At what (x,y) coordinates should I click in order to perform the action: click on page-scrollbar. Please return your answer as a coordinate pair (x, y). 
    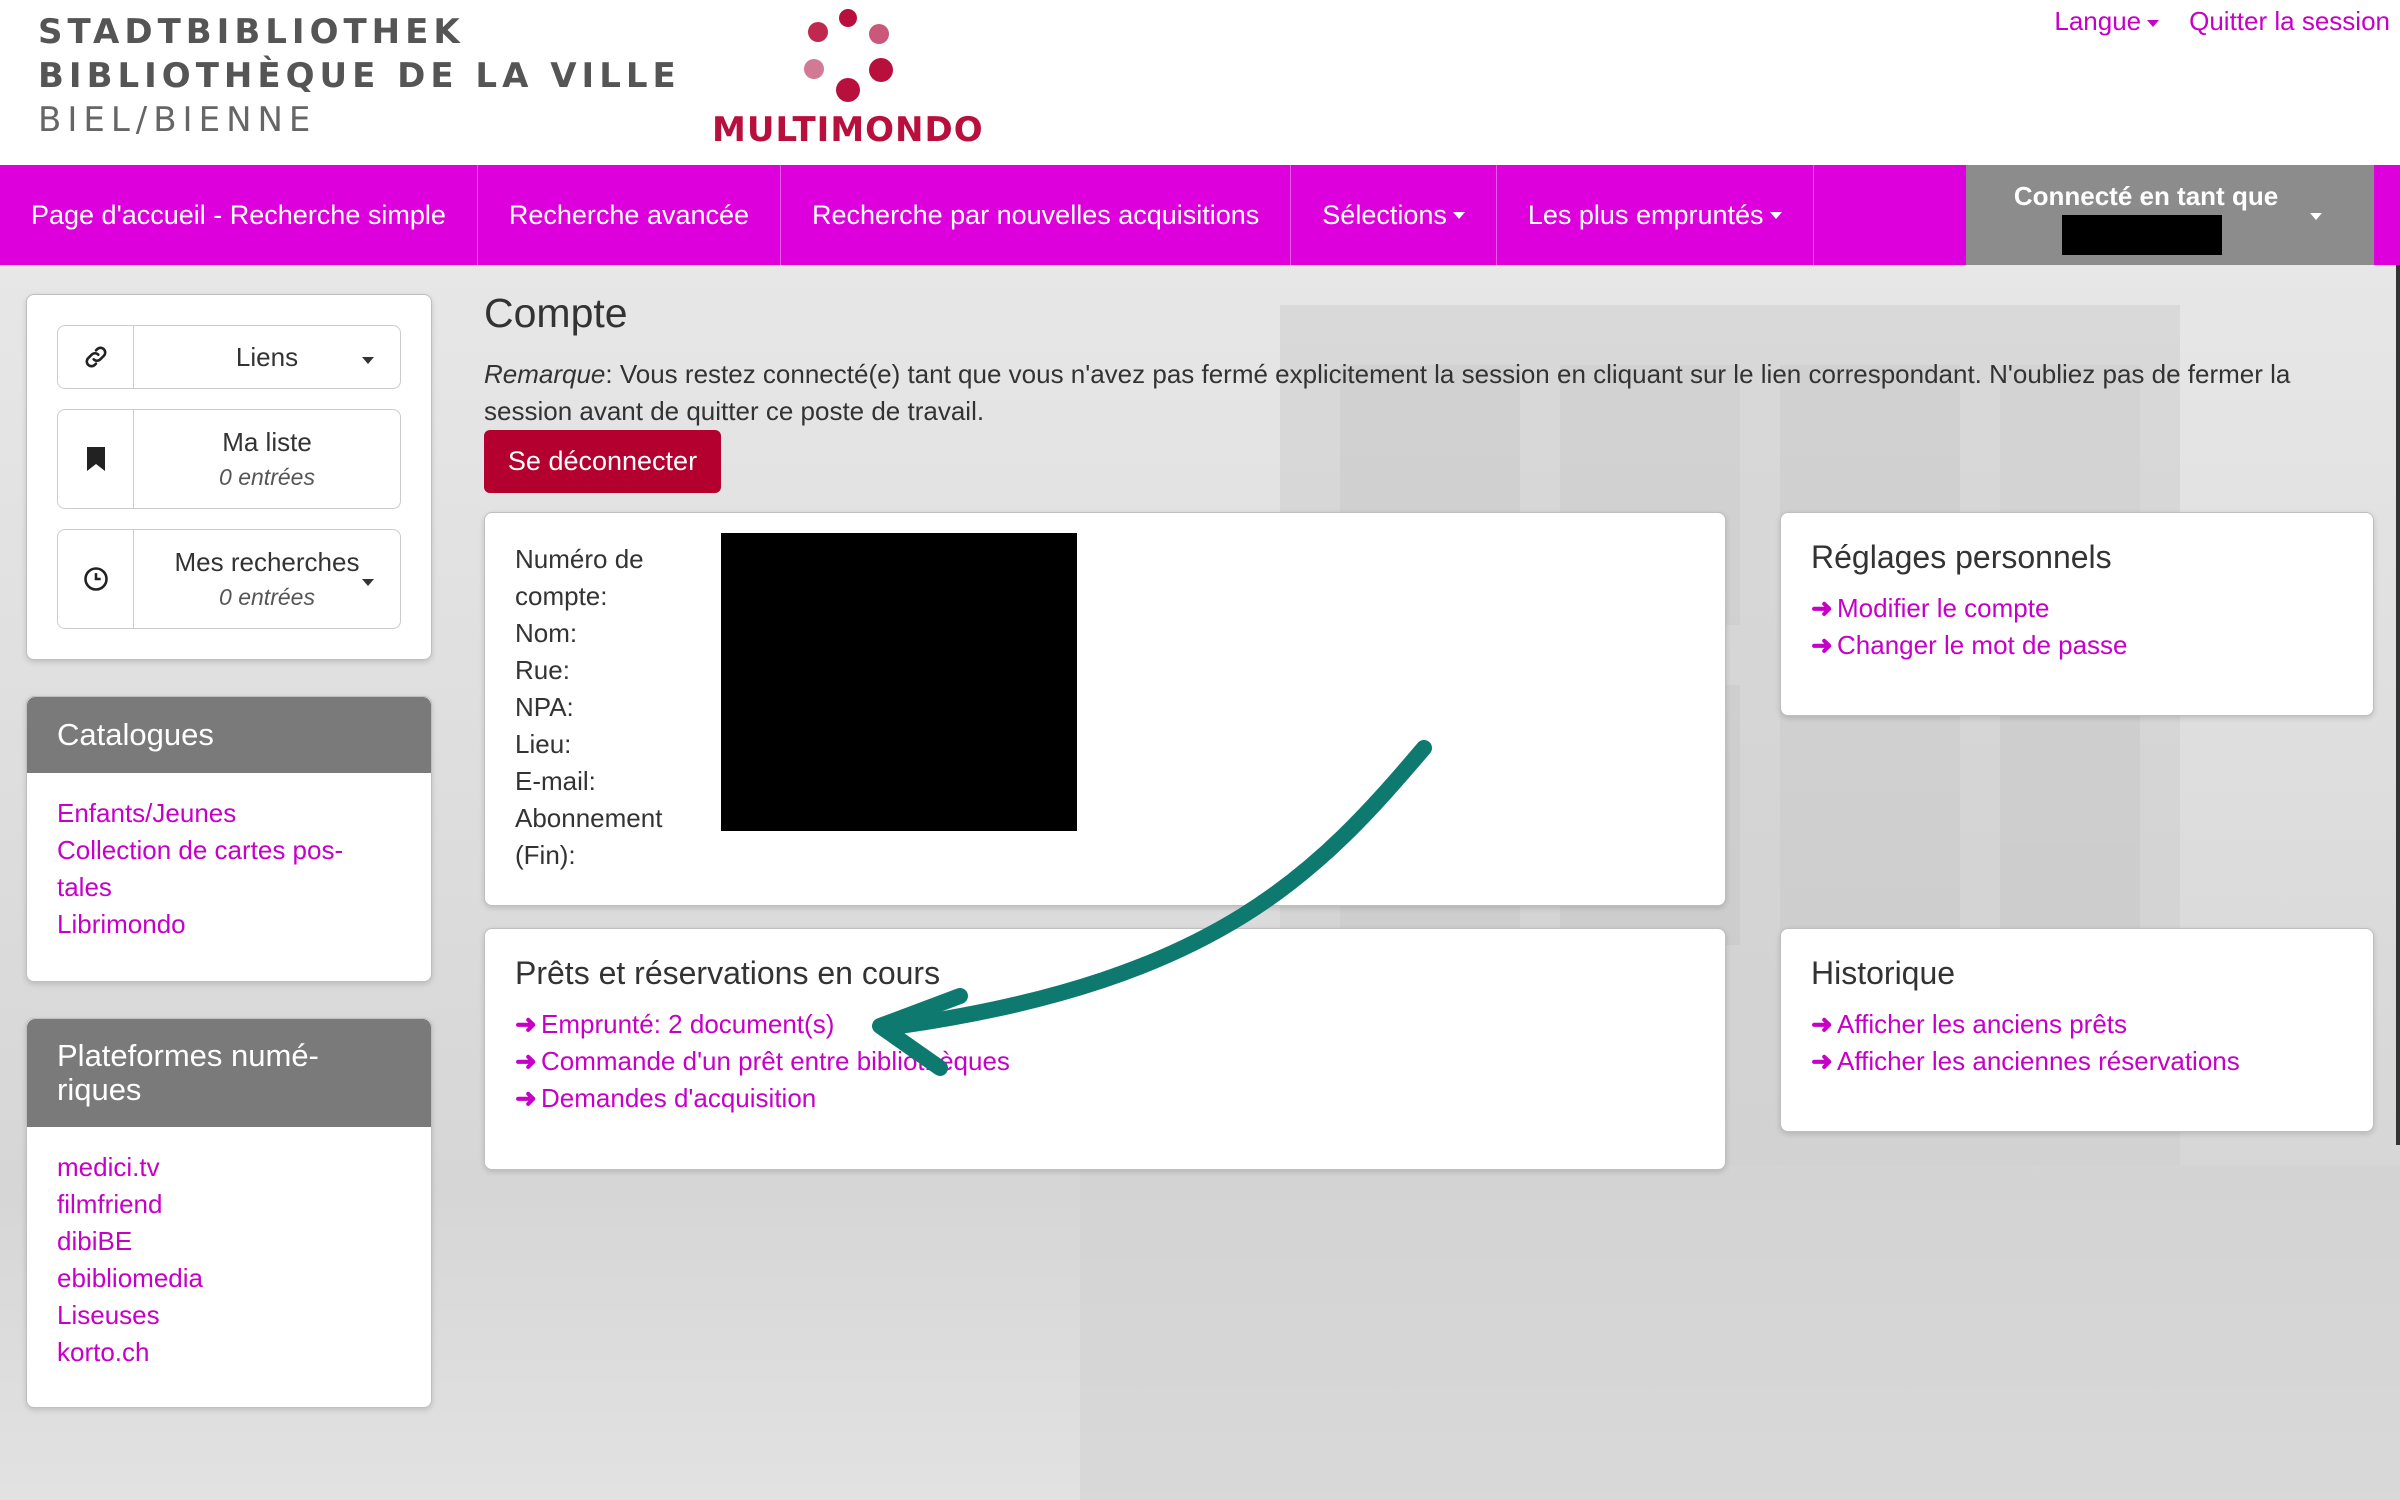
    Looking at the image, I should click on (2398, 705).